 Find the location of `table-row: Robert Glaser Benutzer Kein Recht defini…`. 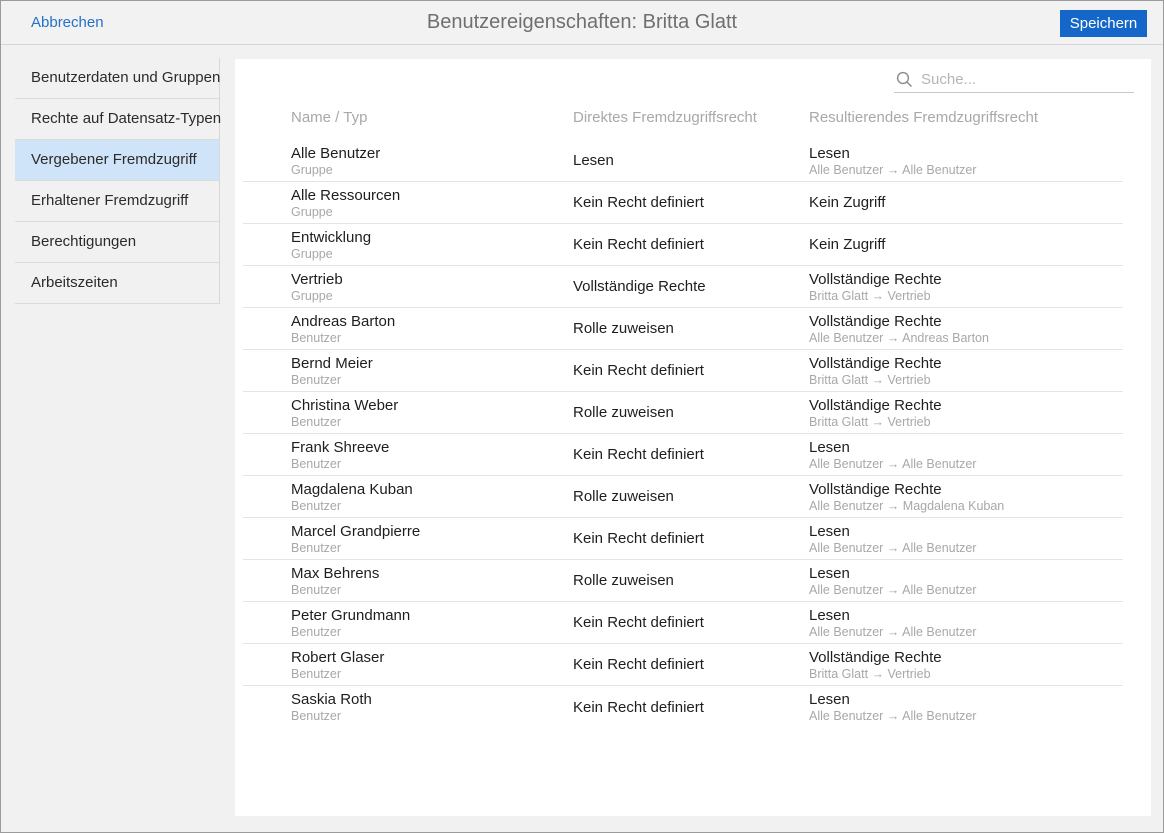

table-row: Robert Glaser Benutzer Kein Recht defini… is located at coordinates (683, 665).